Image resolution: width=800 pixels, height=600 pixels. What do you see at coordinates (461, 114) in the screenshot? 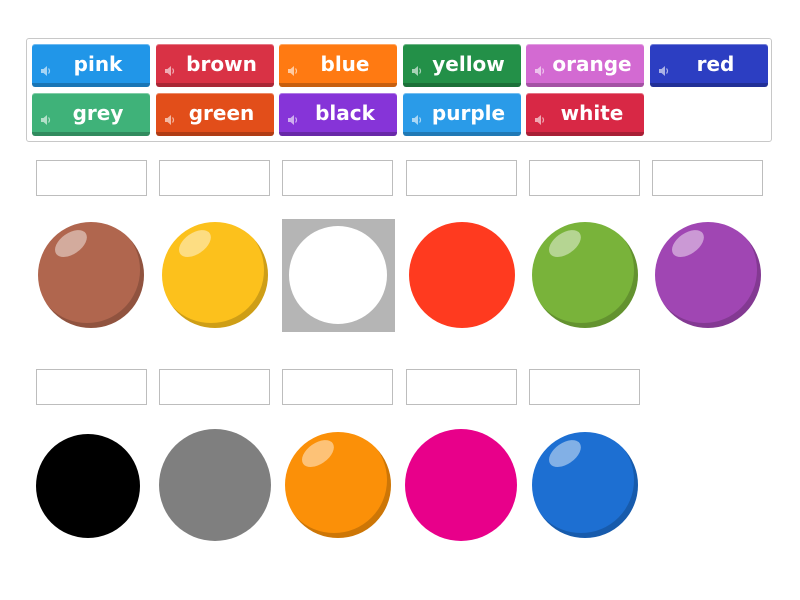
I see `word-tile-purple: purple` at bounding box center [461, 114].